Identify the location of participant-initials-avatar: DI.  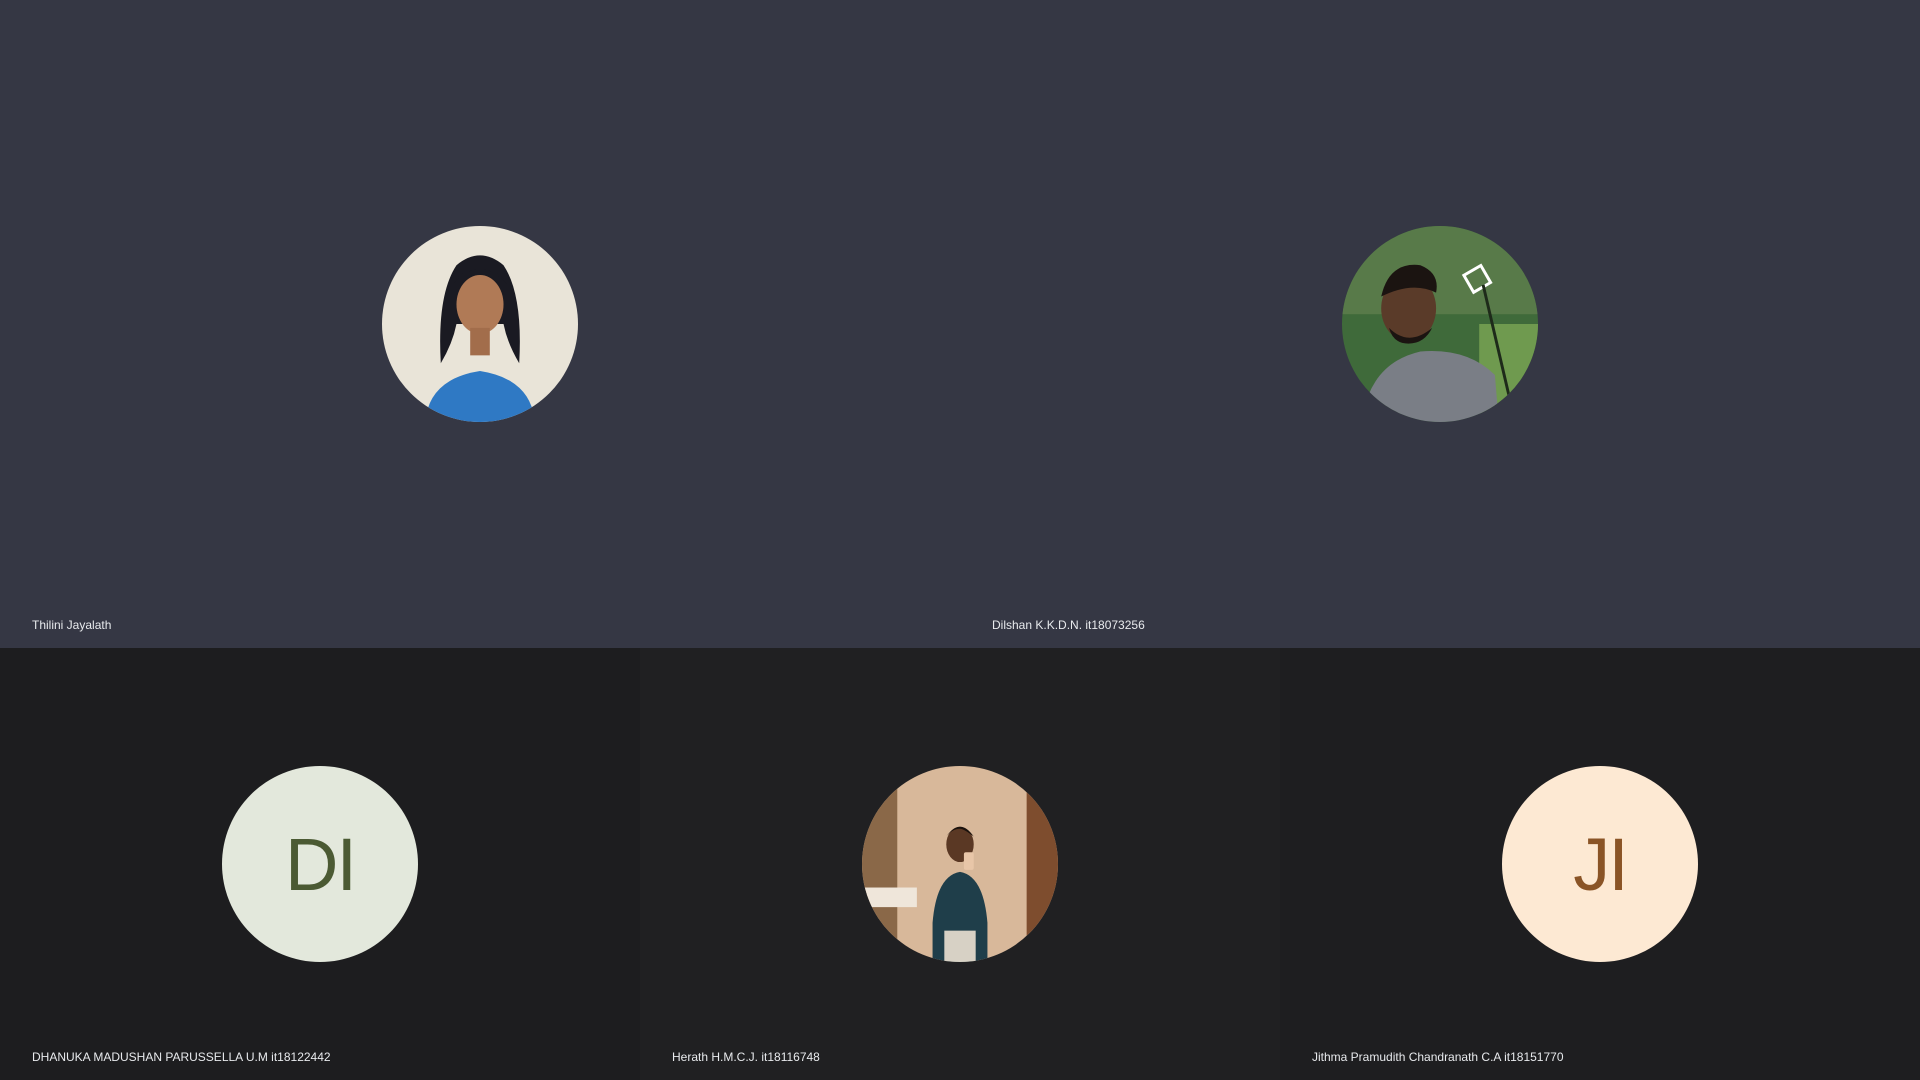
(320, 864).